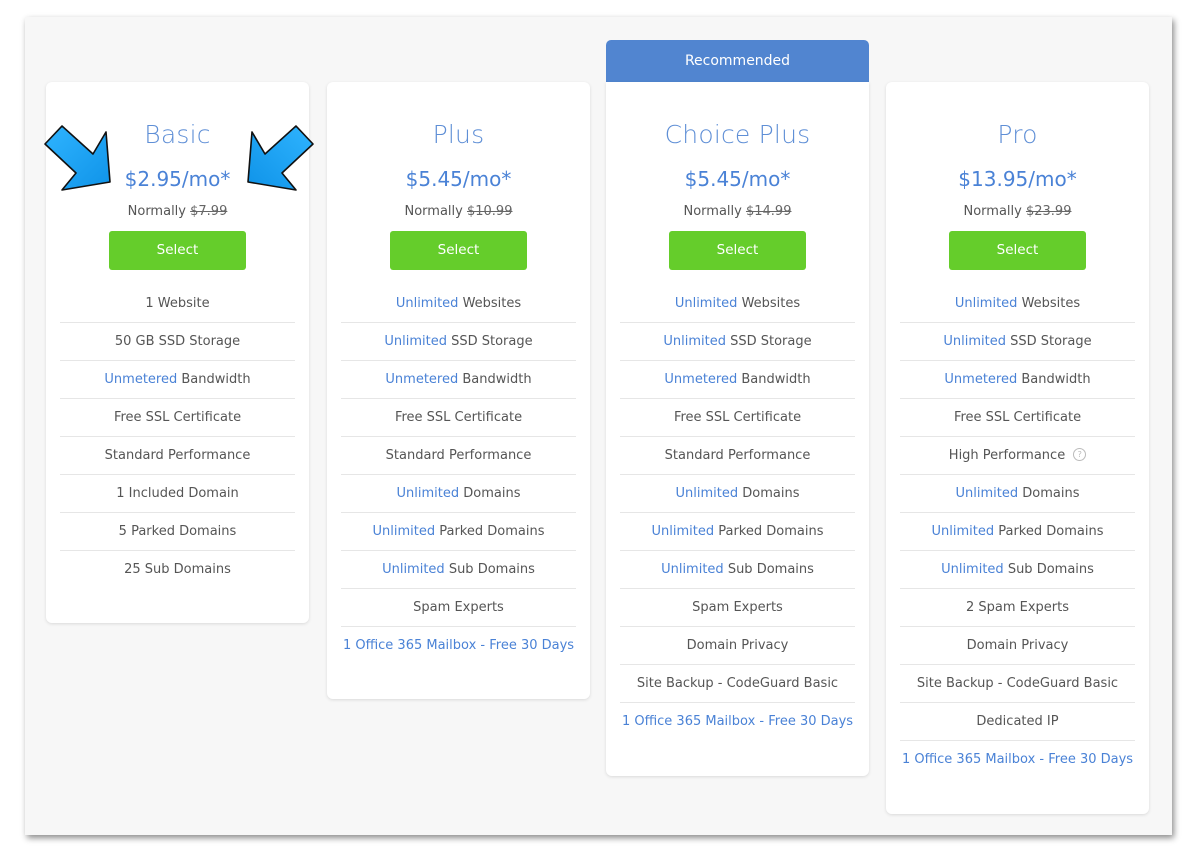 This screenshot has height=852, width=1198. Describe the element at coordinates (1017, 134) in the screenshot. I see `plan-name: Pro` at that location.